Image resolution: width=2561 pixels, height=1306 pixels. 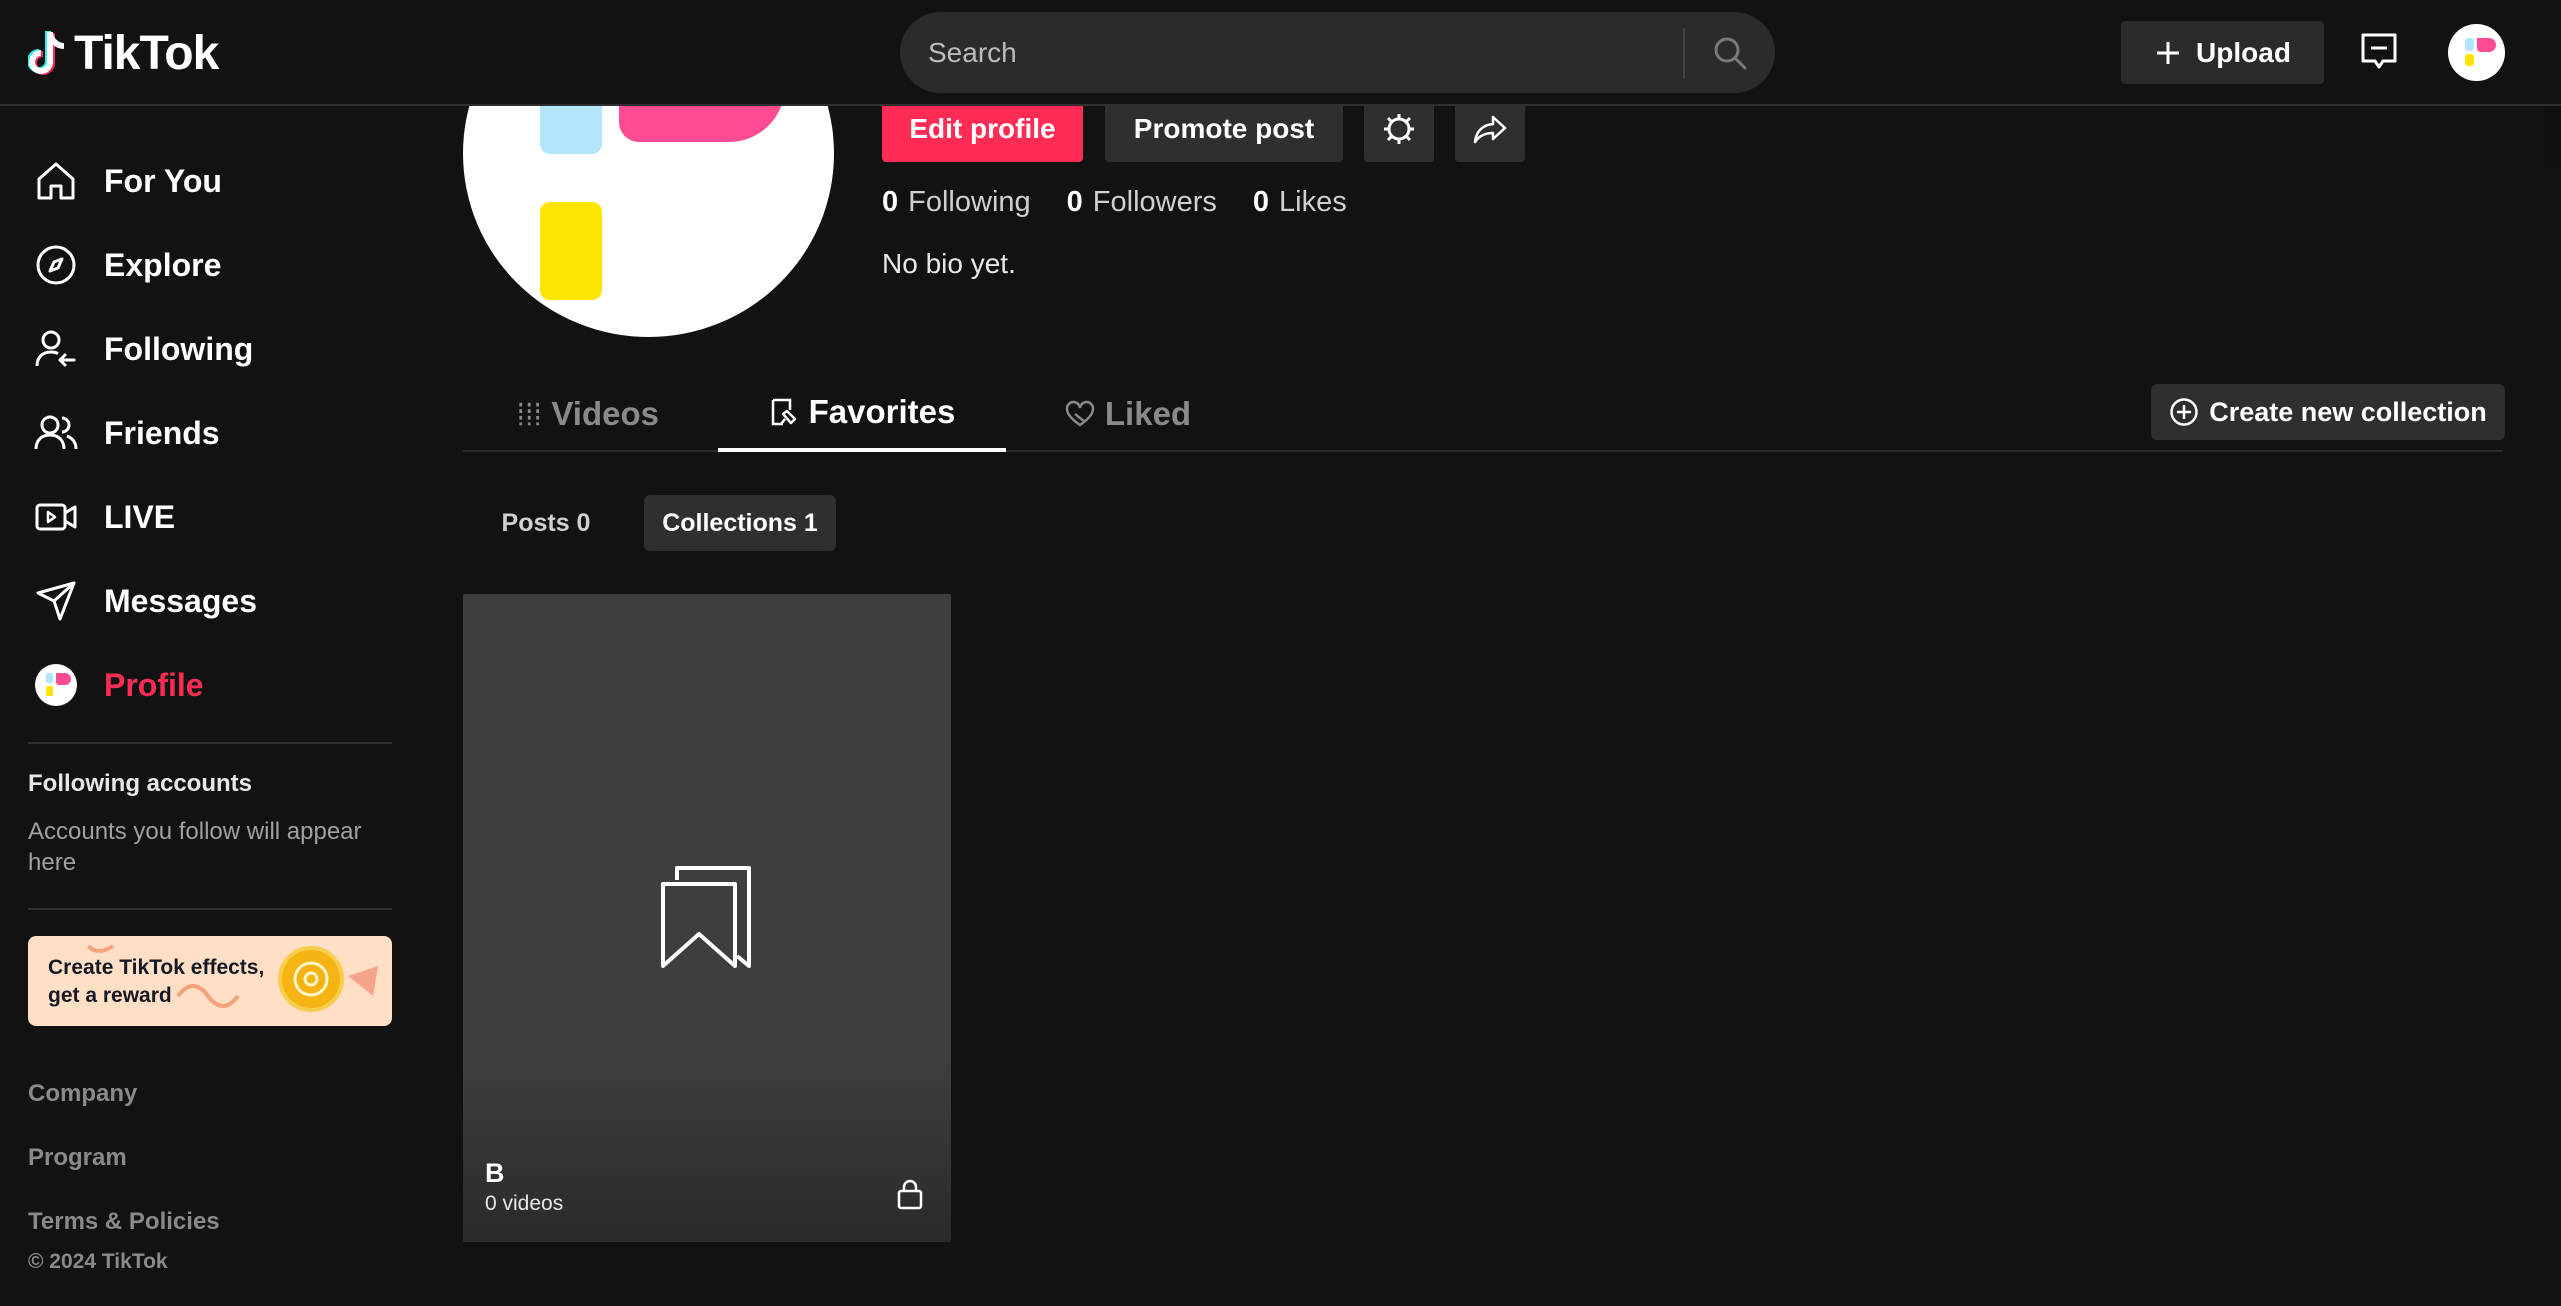 I want to click on lock-icon, so click(x=910, y=1194).